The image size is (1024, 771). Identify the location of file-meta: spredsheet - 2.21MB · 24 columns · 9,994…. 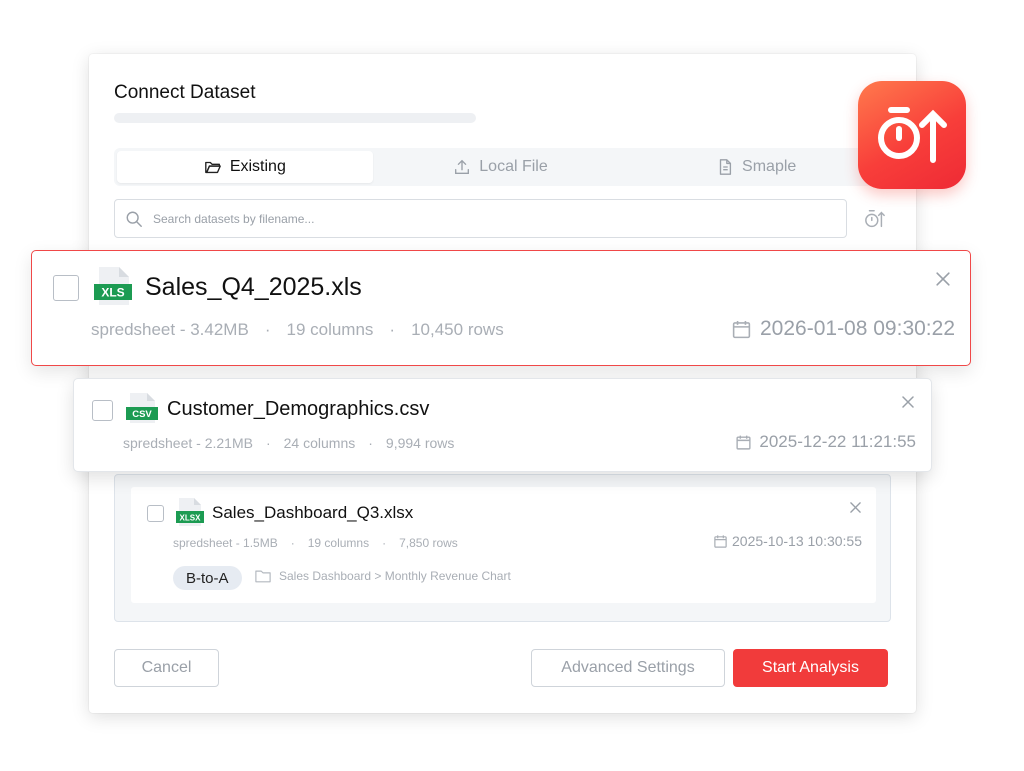
(288, 443).